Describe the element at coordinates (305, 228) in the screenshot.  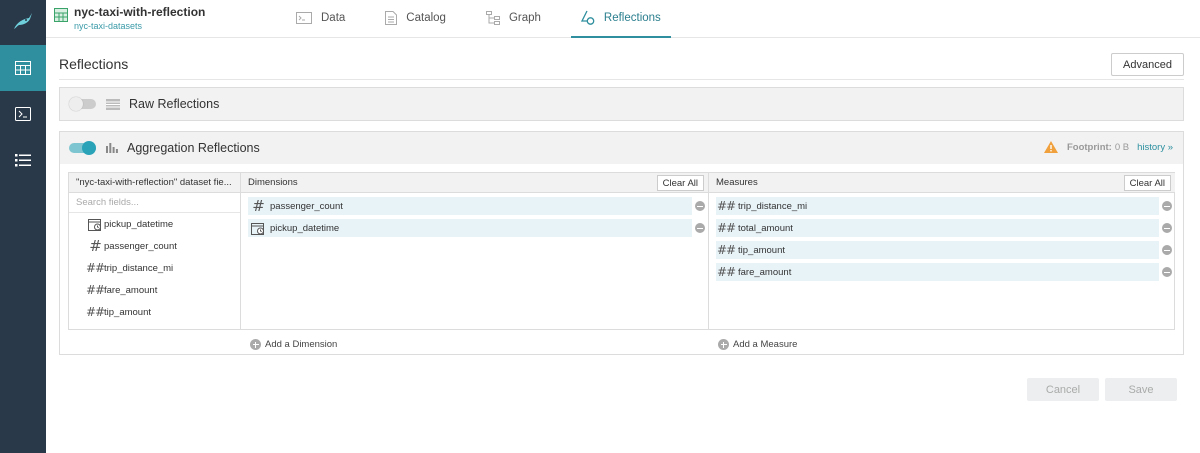
I see `dimension-name: pickup_datetime` at that location.